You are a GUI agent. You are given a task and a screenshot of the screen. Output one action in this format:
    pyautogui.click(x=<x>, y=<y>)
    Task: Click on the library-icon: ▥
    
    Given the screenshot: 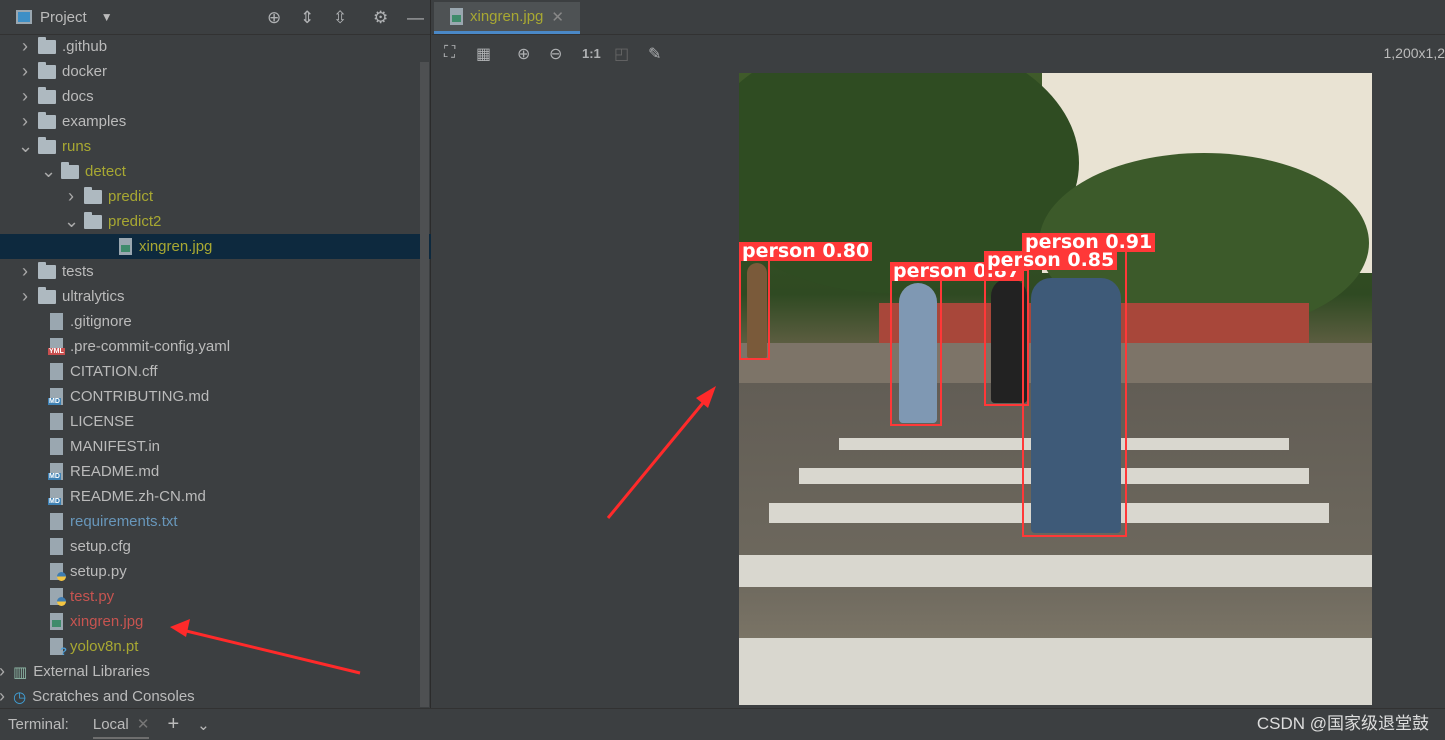 What is the action you would take?
    pyautogui.click(x=20, y=672)
    